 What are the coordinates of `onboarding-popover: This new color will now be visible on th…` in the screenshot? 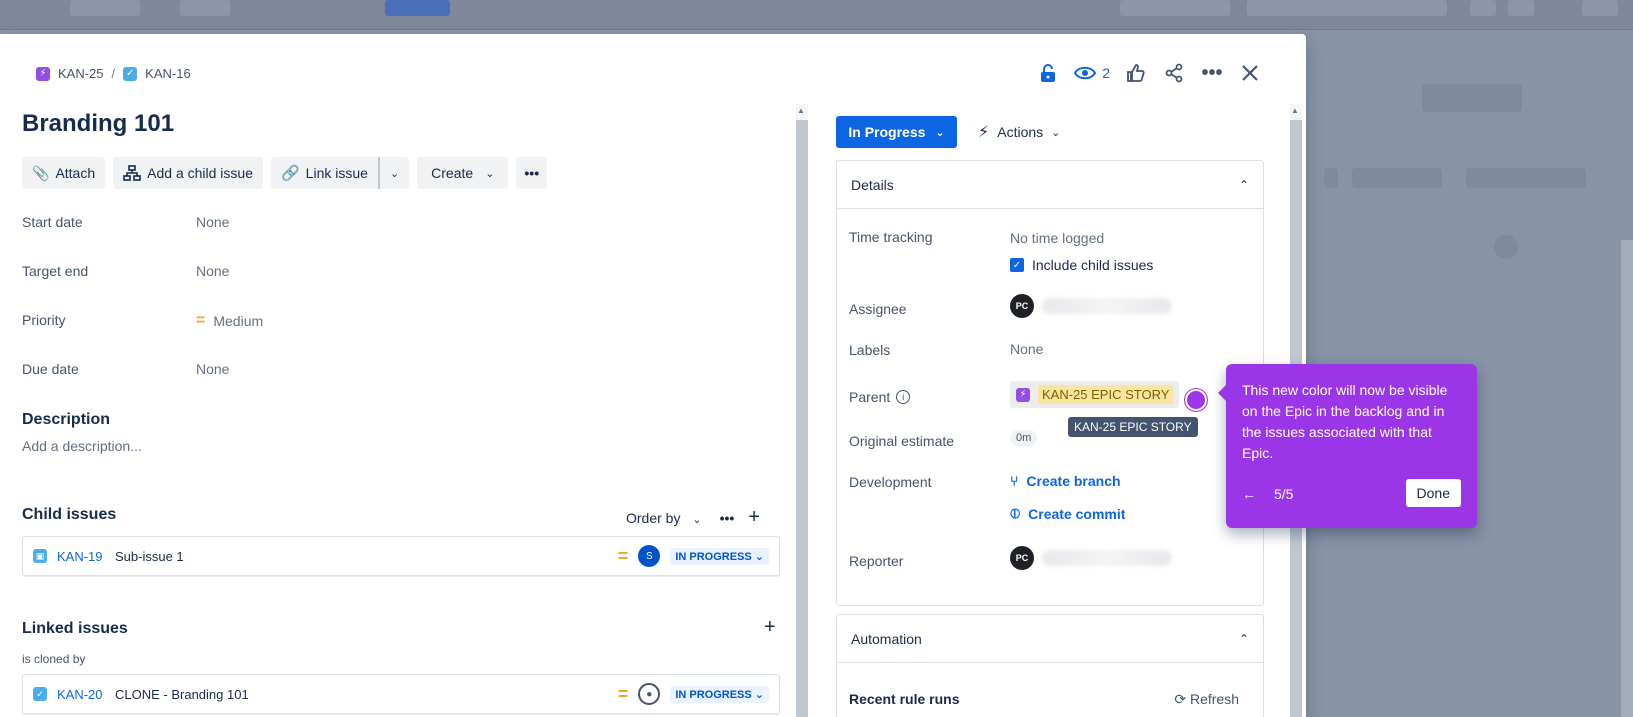 It's located at (1347, 446).